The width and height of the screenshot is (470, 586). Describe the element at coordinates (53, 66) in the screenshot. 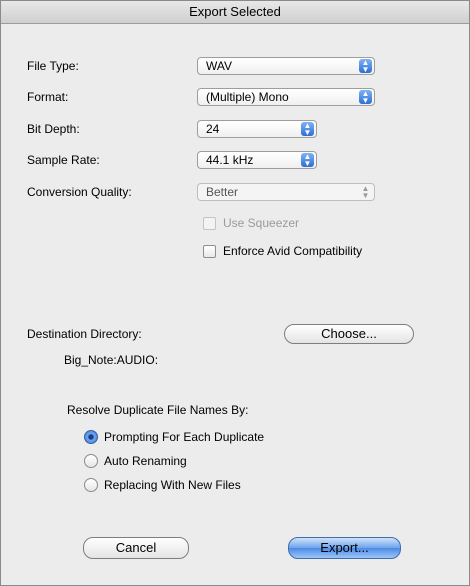

I see `file-type-label: File Type:` at that location.